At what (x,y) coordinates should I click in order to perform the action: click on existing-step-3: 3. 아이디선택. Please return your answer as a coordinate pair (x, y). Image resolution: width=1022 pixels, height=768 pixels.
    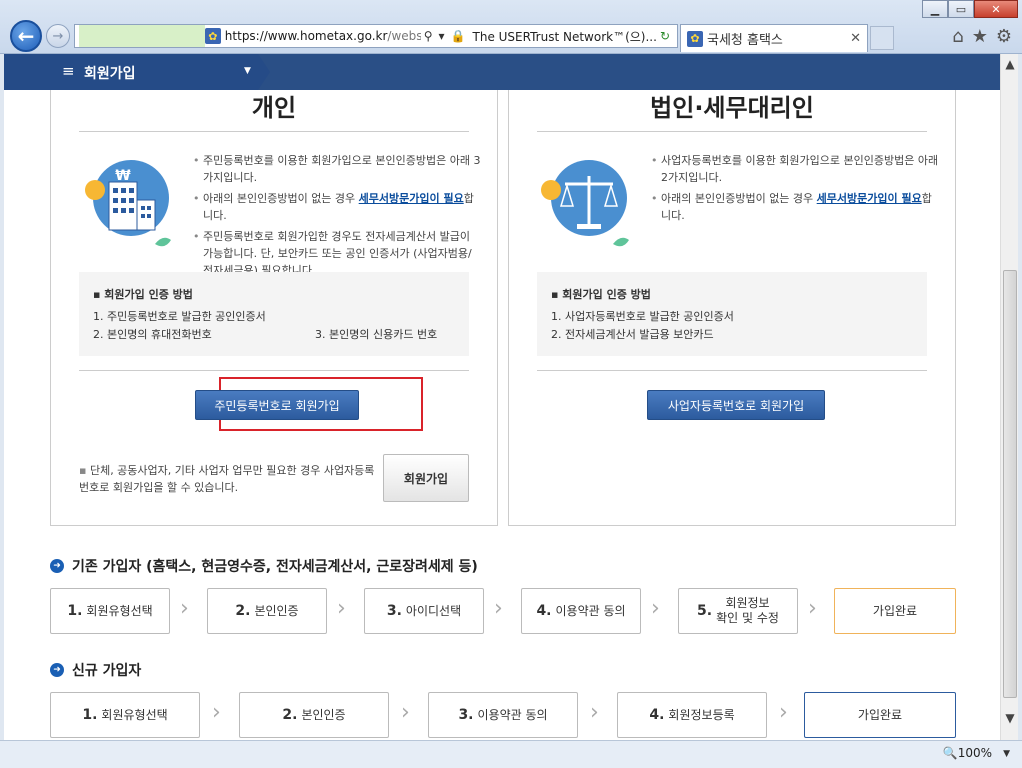
    Looking at the image, I should click on (424, 611).